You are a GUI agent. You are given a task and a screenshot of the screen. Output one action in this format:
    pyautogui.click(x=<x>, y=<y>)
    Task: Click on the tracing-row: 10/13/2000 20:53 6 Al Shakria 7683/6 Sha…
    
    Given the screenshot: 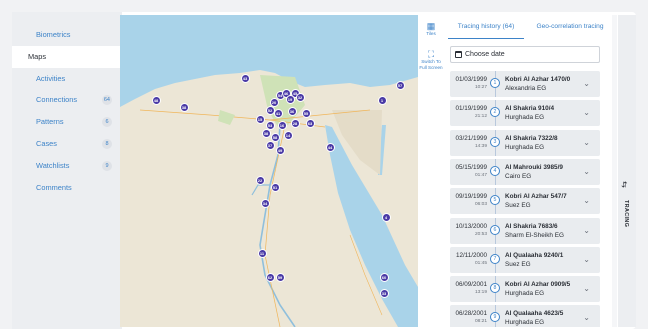 What is the action you would take?
    pyautogui.click(x=525, y=230)
    